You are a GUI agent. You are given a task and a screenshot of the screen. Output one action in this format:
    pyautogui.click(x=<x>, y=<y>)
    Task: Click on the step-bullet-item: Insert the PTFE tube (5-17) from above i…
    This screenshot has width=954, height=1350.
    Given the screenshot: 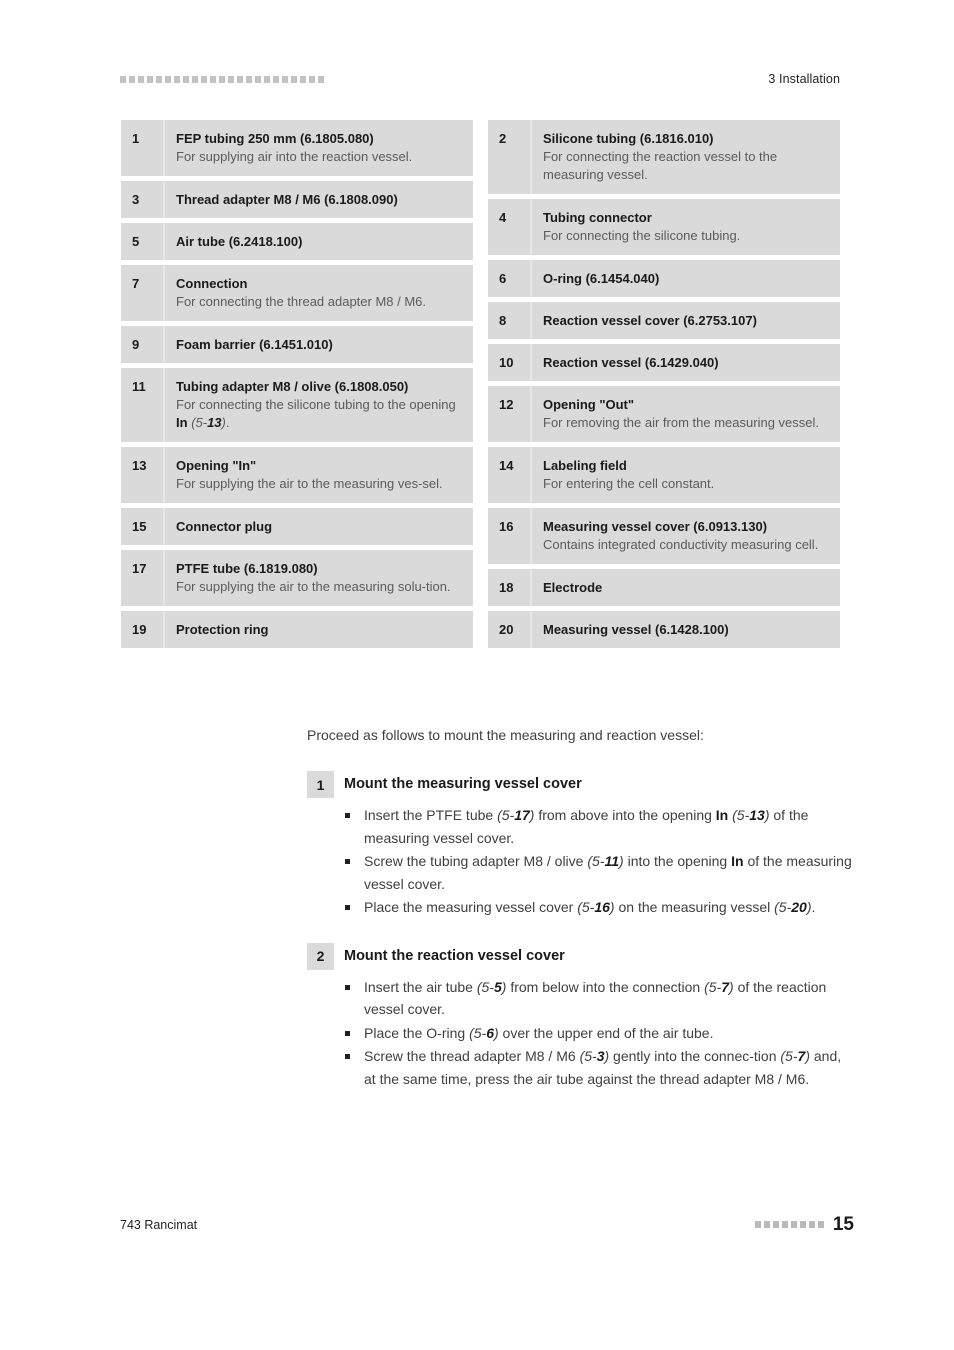 What is the action you would take?
    pyautogui.click(x=579, y=826)
    